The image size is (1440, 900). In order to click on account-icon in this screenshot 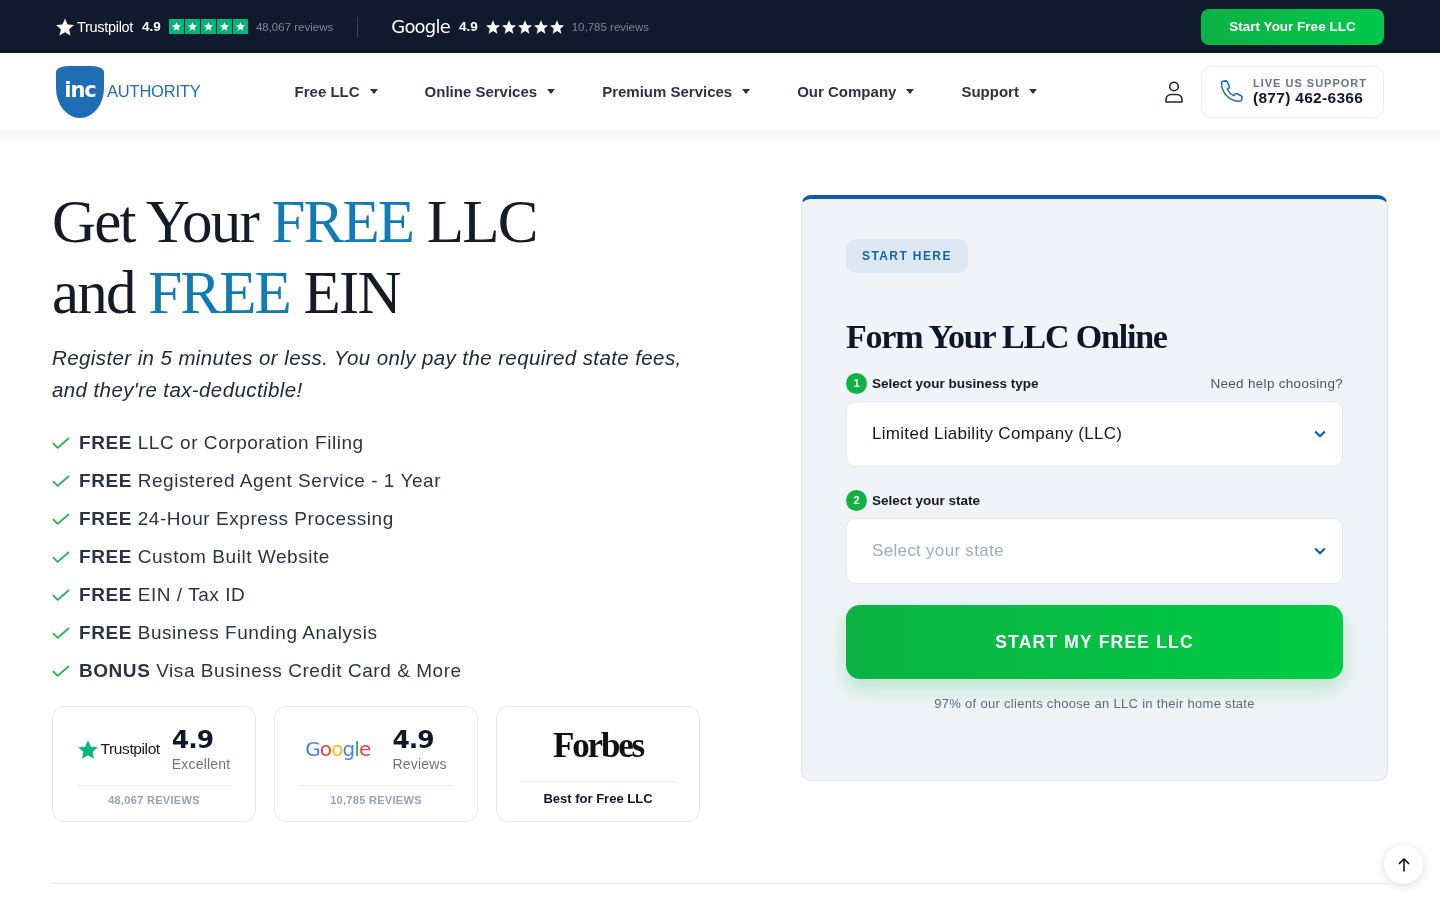, I will do `click(1173, 91)`.